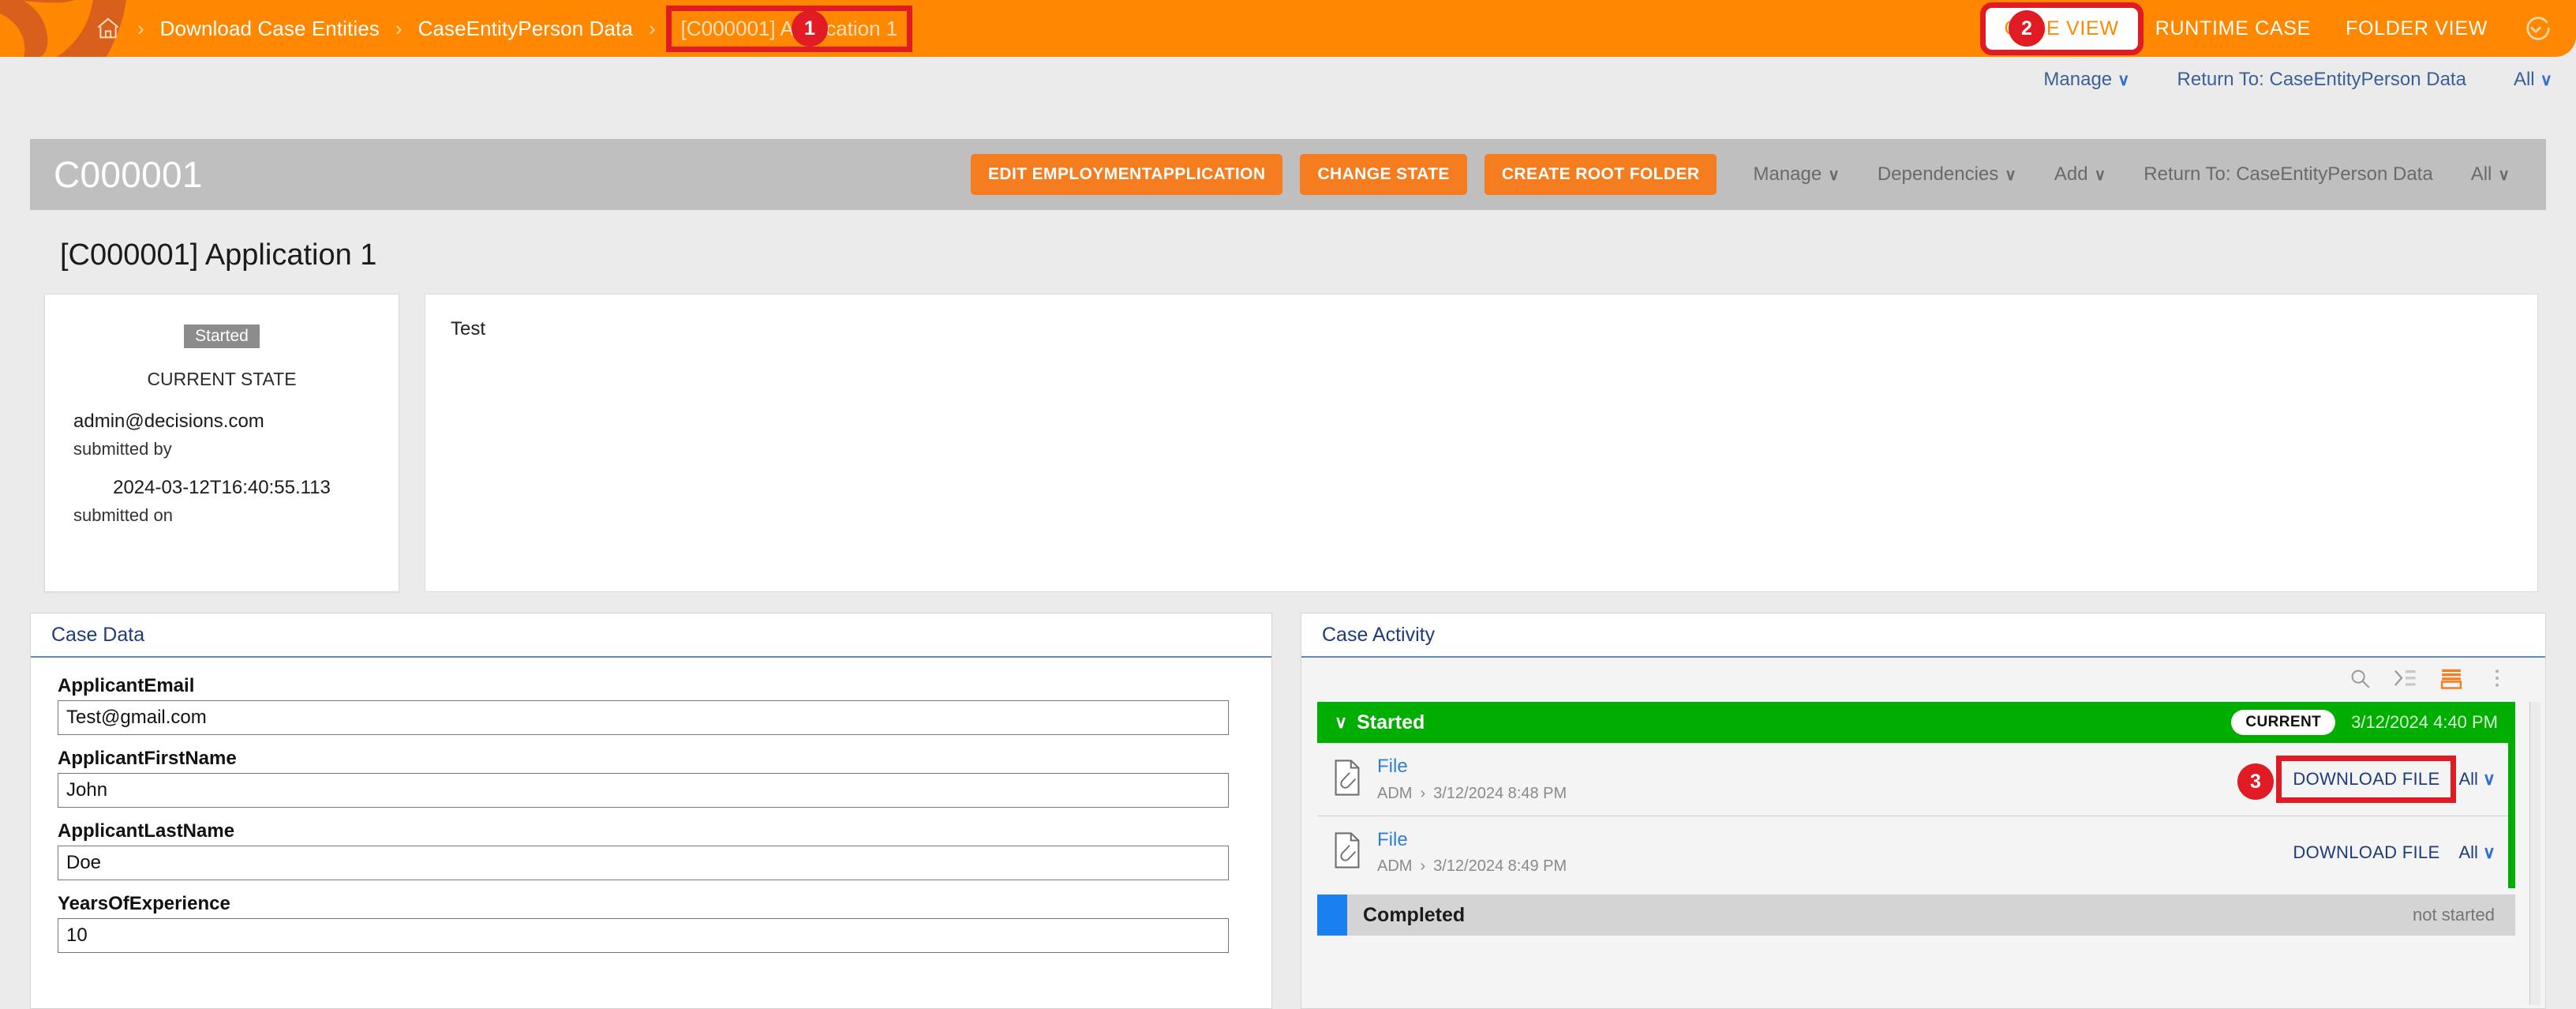  I want to click on subnav-item-all: All ∨, so click(2533, 80).